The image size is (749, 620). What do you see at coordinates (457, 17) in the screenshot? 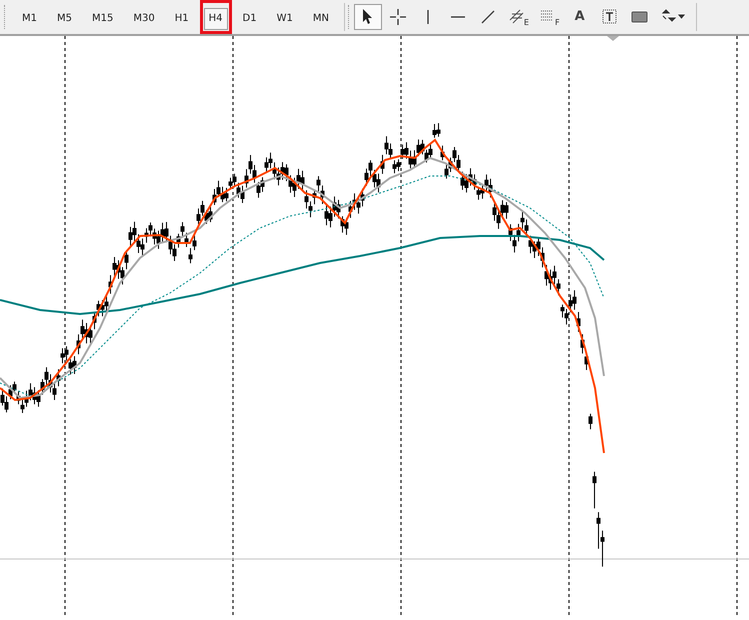
I see `horizontal-line-icon` at bounding box center [457, 17].